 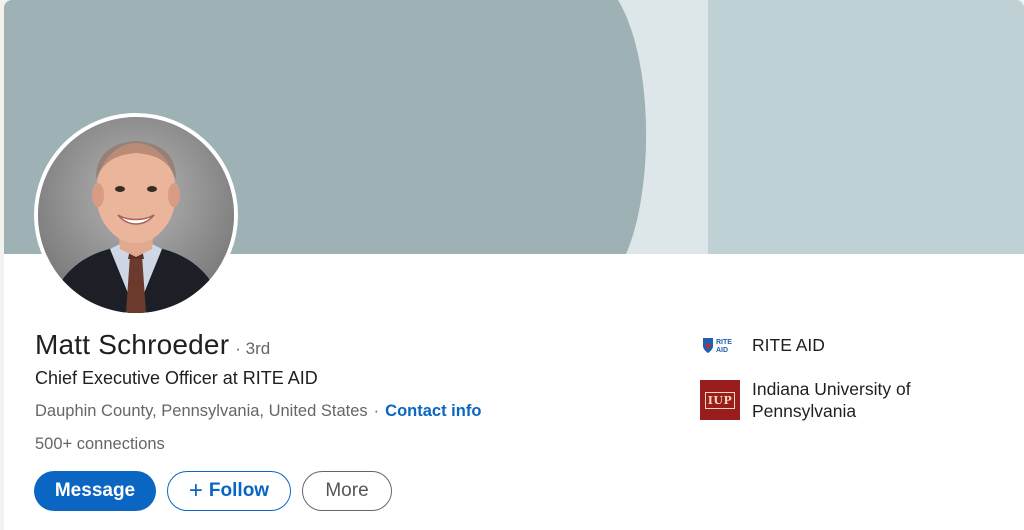 I want to click on name-row: Matt Schroeder · 3rd, so click(x=152, y=345).